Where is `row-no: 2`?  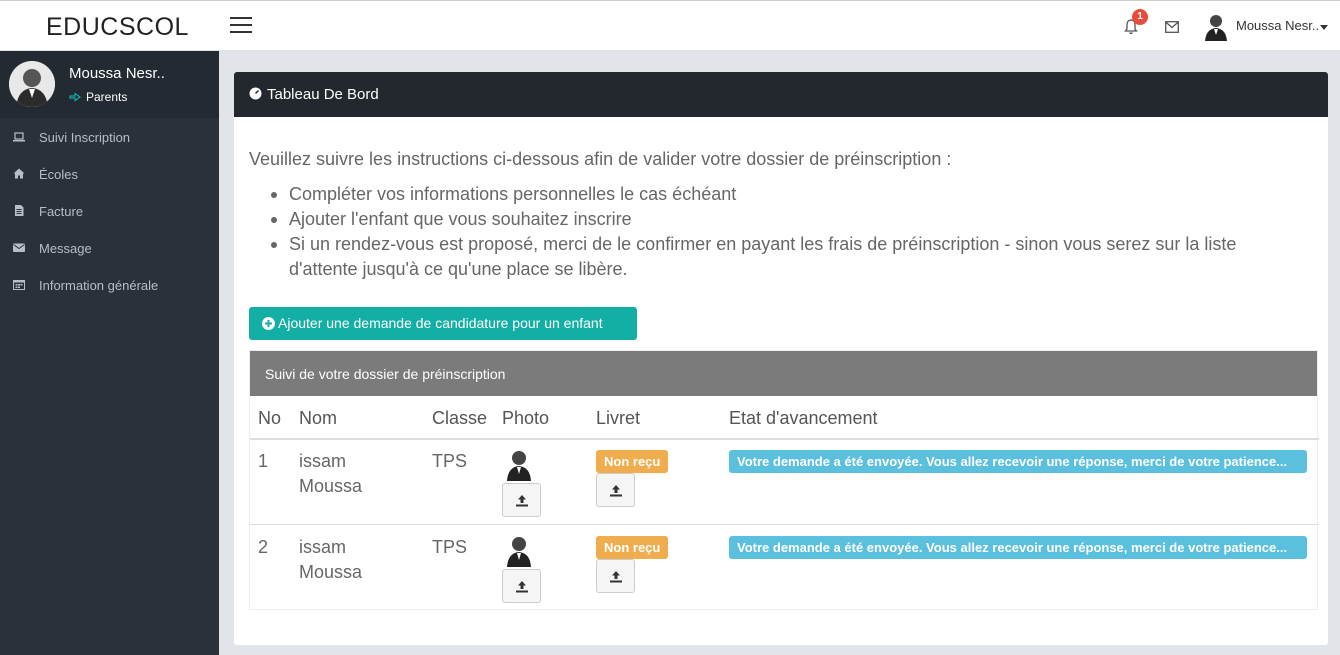 row-no: 2 is located at coordinates (263, 547).